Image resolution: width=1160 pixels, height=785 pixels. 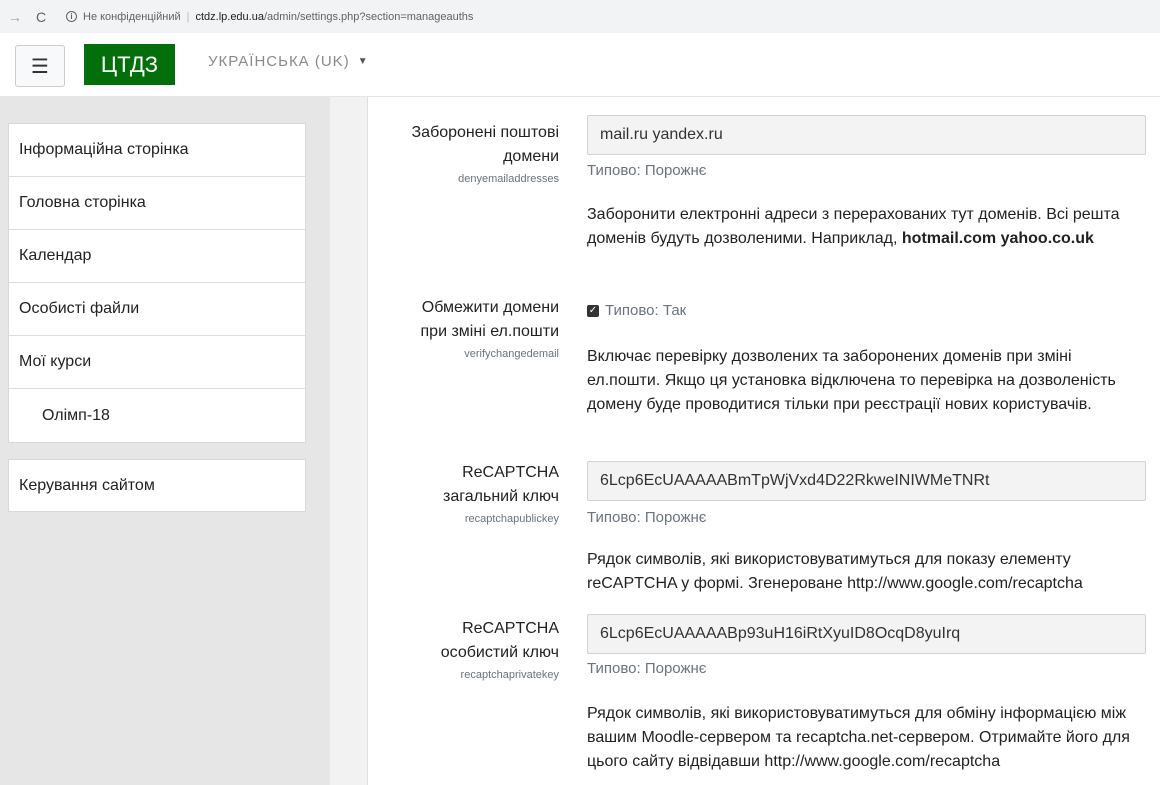 I want to click on language-menu: УКРАЇНСЬКА (UK) ▼, so click(x=288, y=61).